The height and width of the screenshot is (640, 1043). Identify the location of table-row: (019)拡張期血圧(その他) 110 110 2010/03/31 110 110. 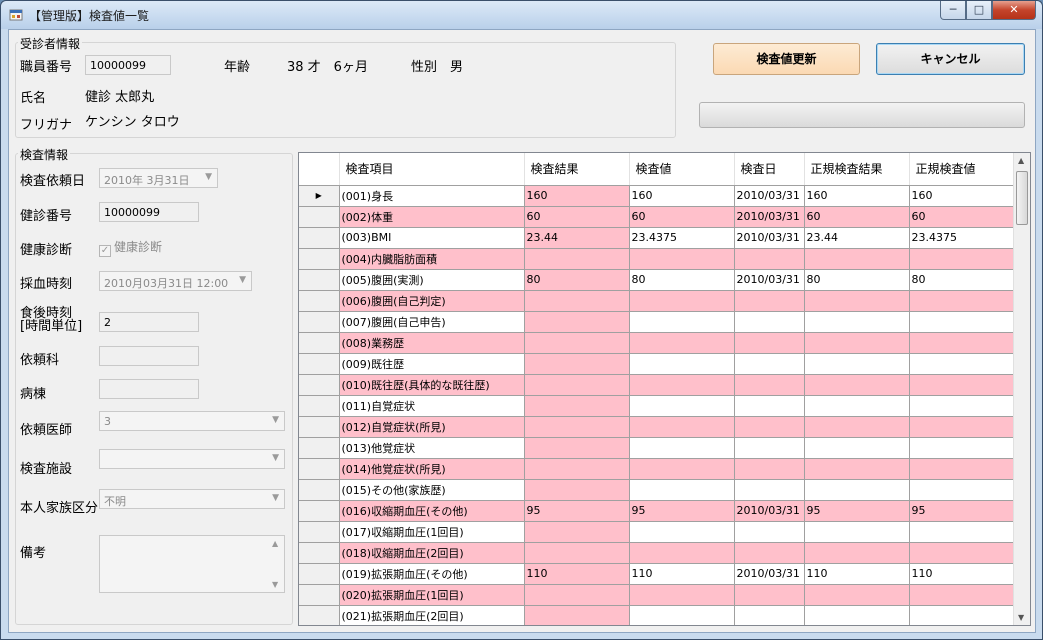
(657, 574).